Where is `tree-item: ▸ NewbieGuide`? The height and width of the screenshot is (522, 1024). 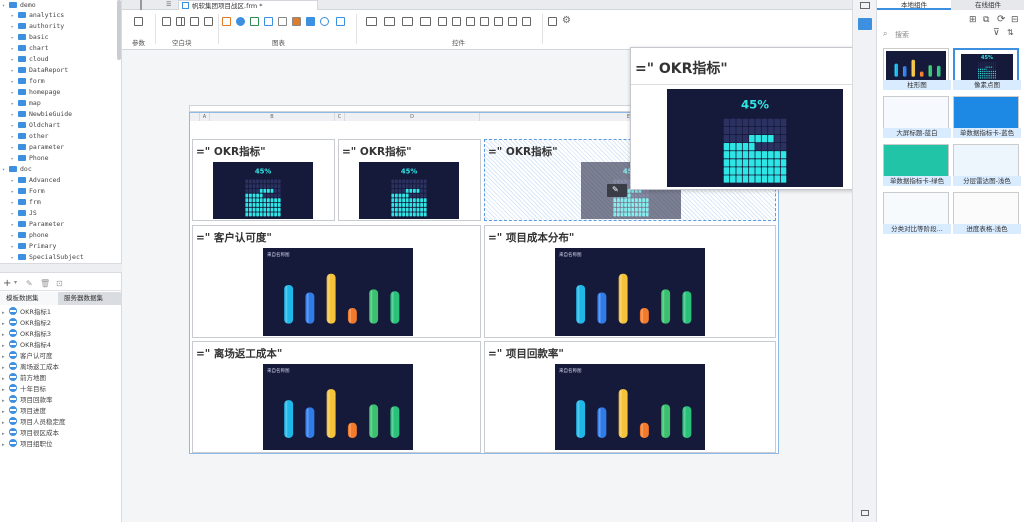
tree-item: ▸ NewbieGuide is located at coordinates (41, 114).